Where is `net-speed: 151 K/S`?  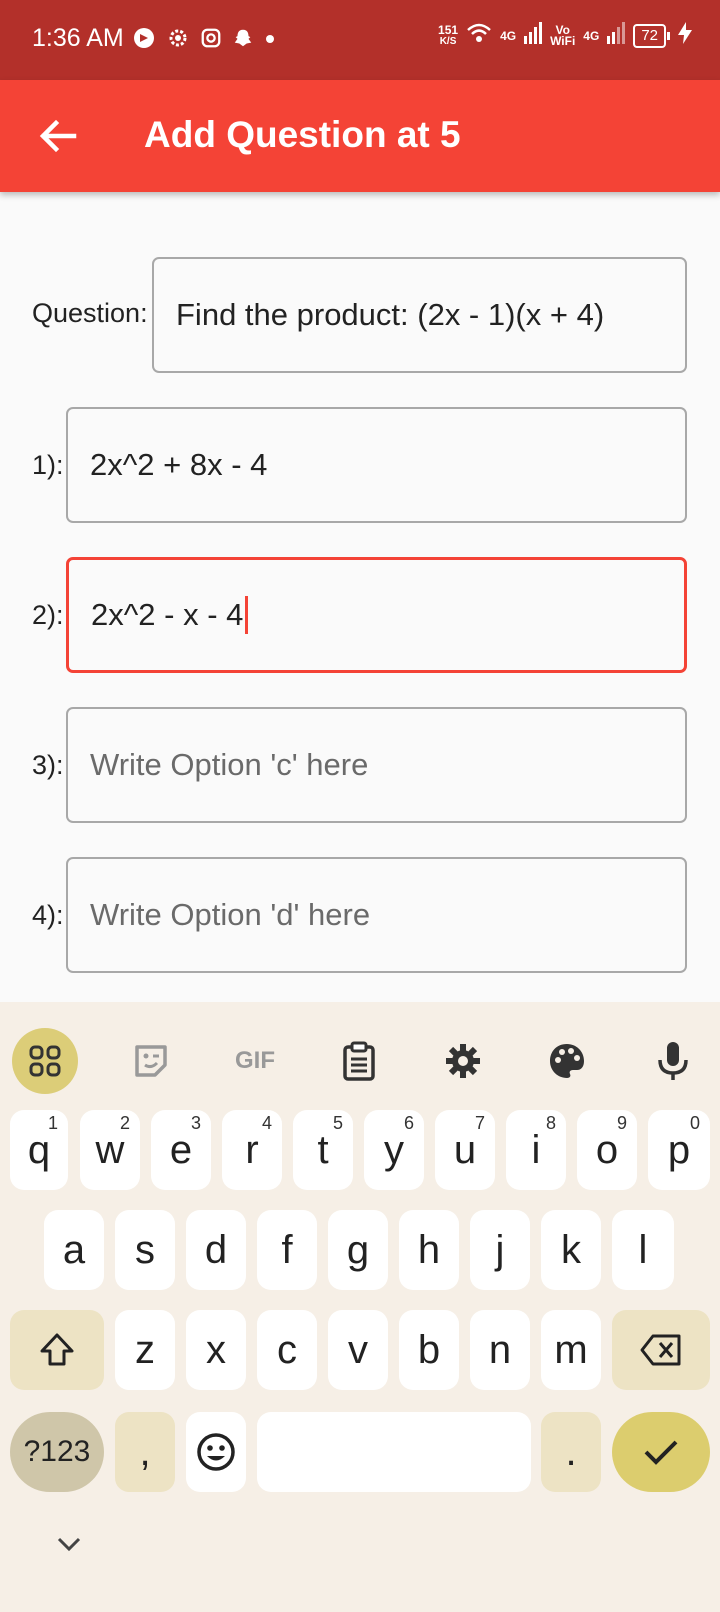
net-speed: 151 K/S is located at coordinates (448, 34).